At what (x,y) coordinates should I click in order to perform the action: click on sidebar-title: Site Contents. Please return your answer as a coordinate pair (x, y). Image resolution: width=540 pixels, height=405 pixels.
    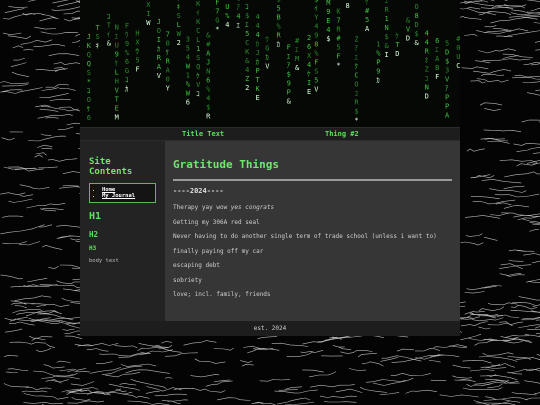
    Looking at the image, I should click on (111, 167).